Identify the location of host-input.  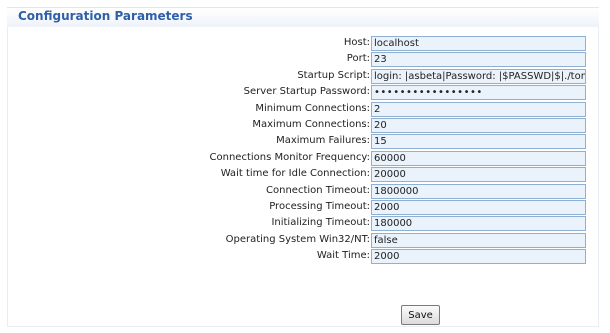
(478, 43).